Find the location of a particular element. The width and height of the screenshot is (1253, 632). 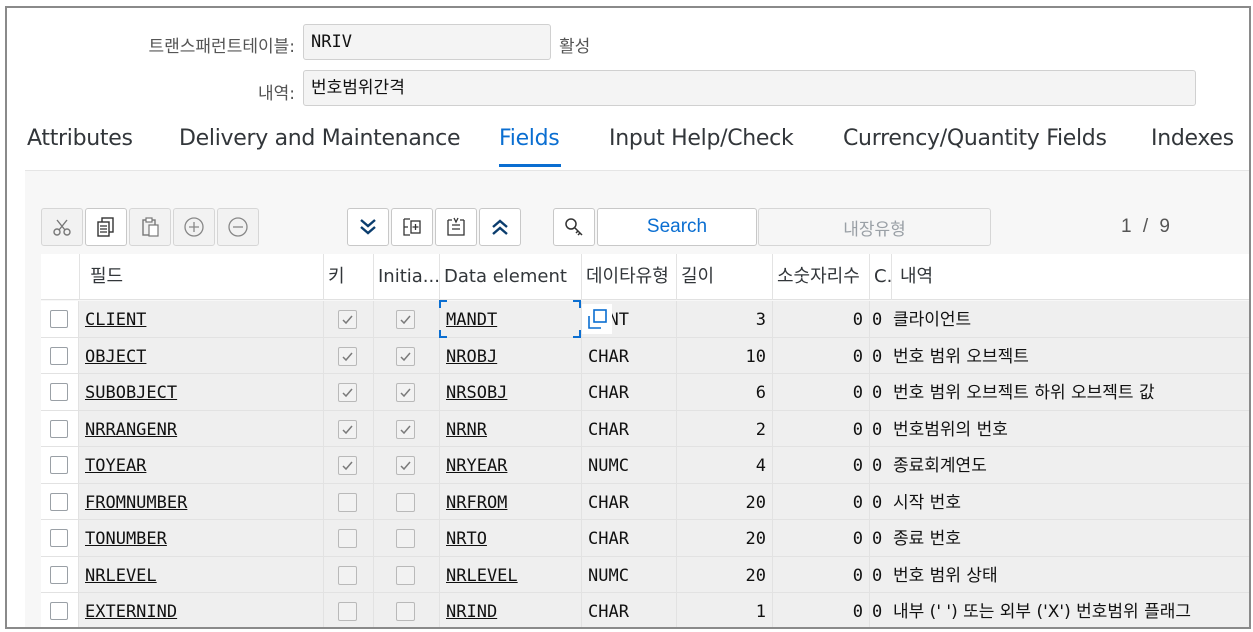

collapse-down-icon is located at coordinates (368, 227).